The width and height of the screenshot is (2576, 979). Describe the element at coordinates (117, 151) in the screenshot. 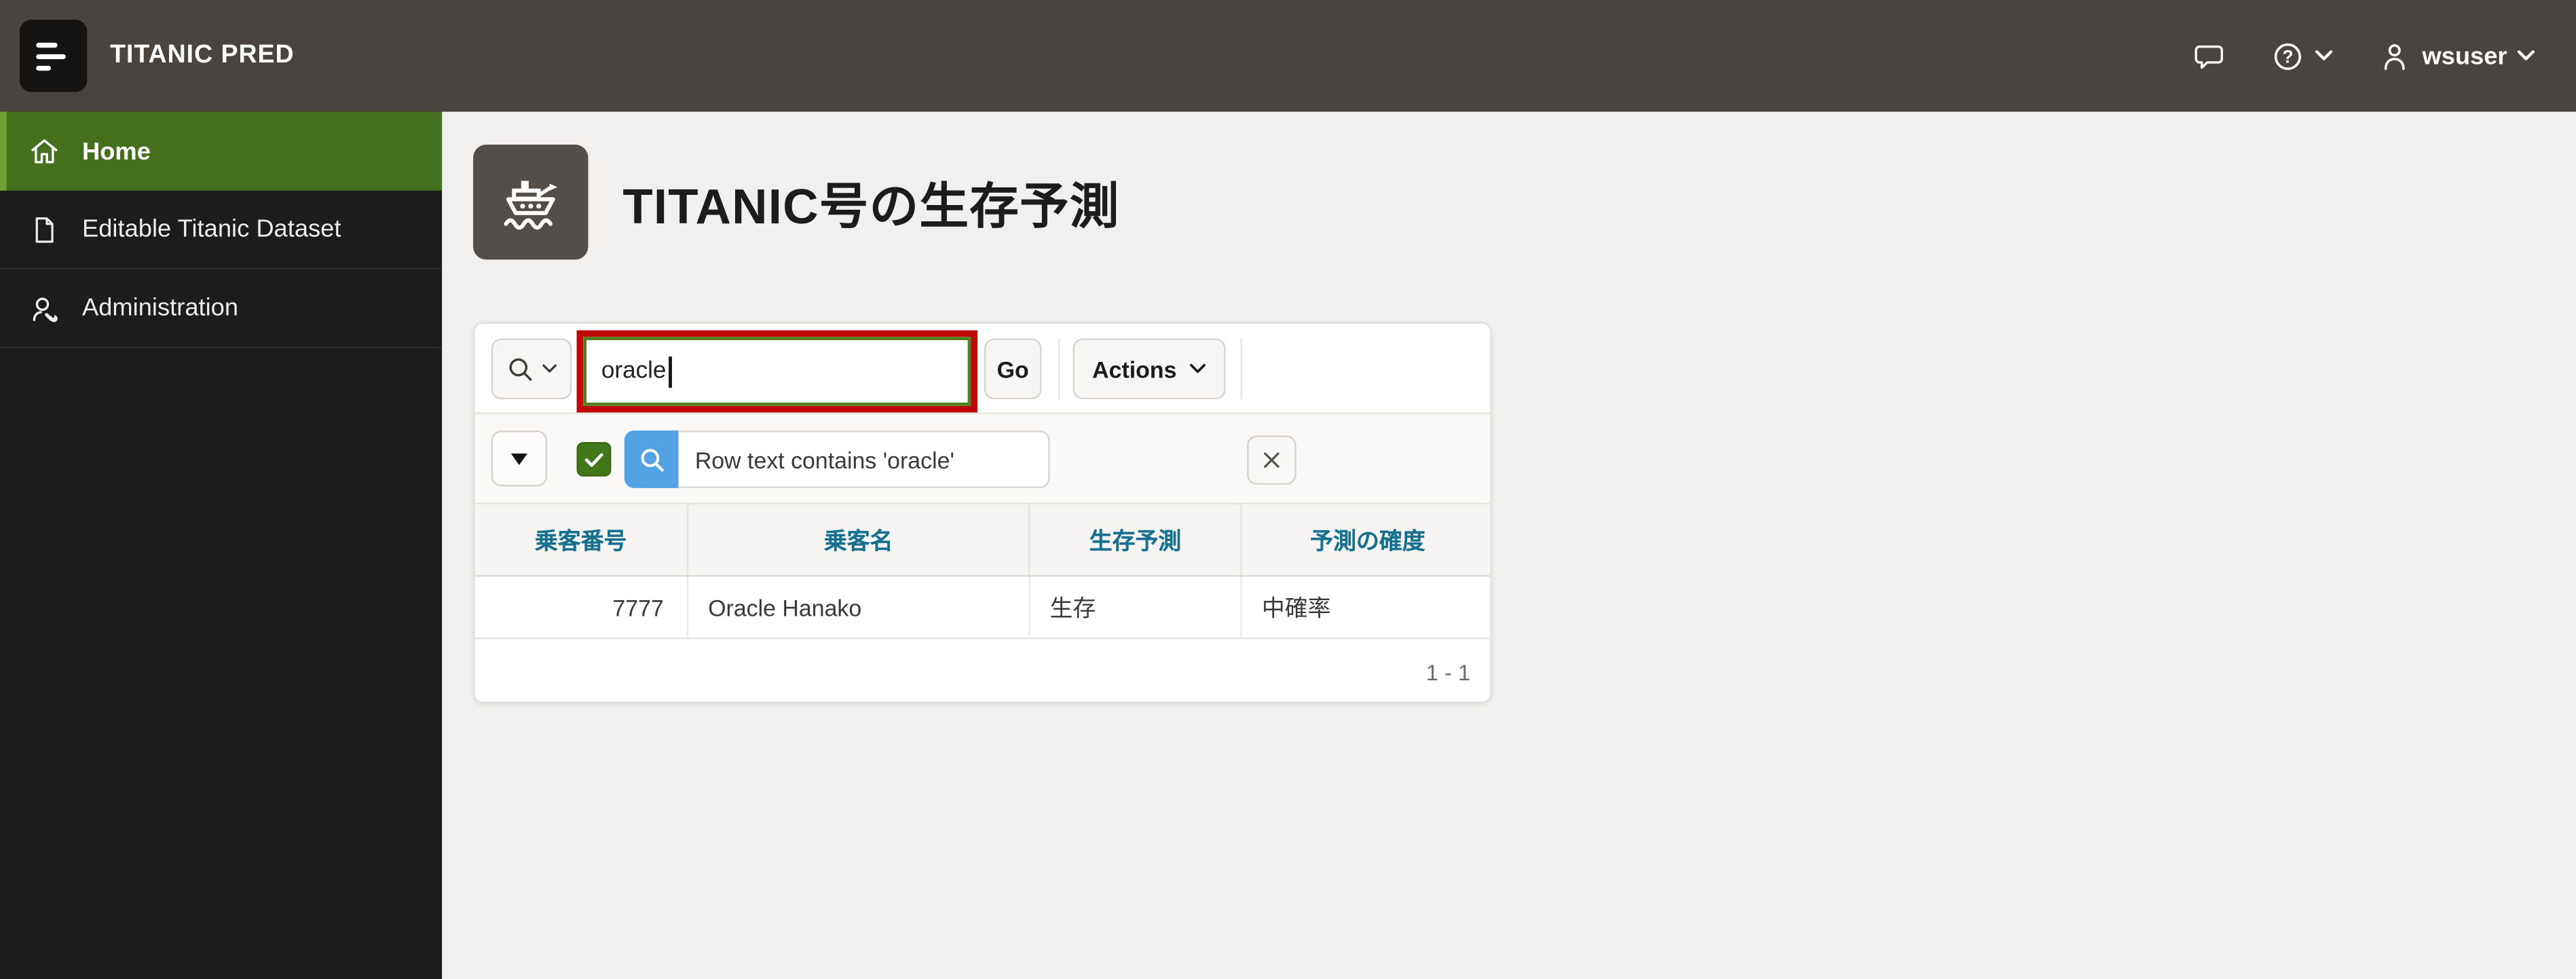

I see `sidebar-item-label: Home` at that location.